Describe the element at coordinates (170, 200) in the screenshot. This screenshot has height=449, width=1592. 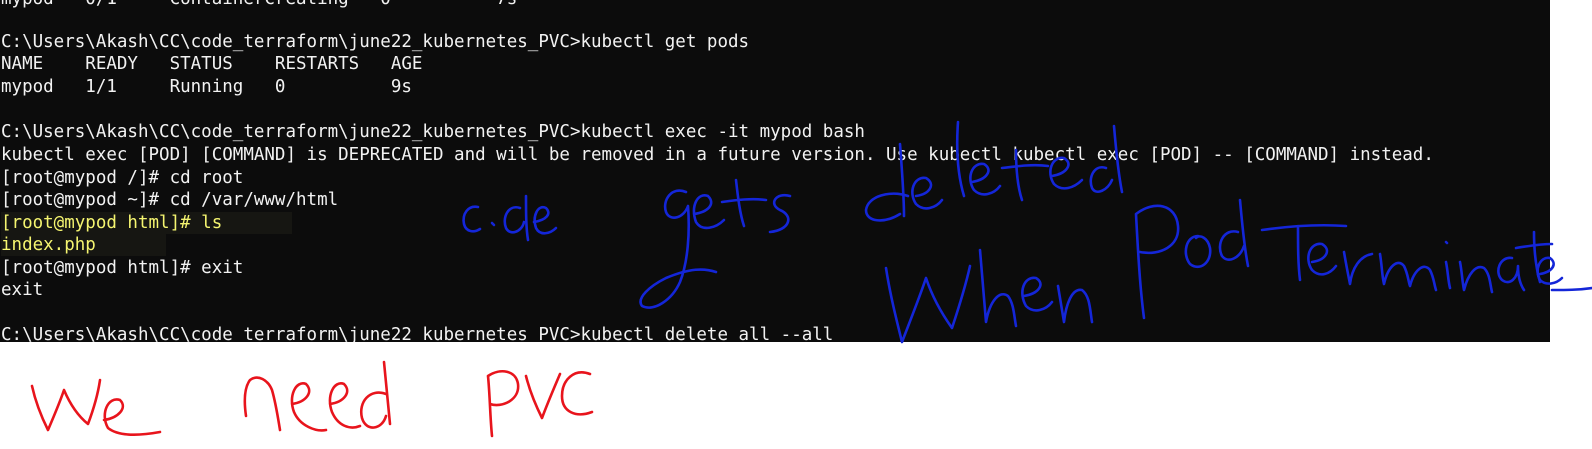
I see `terminal-line: [root@mypod ~]# cd /var/www/html` at that location.